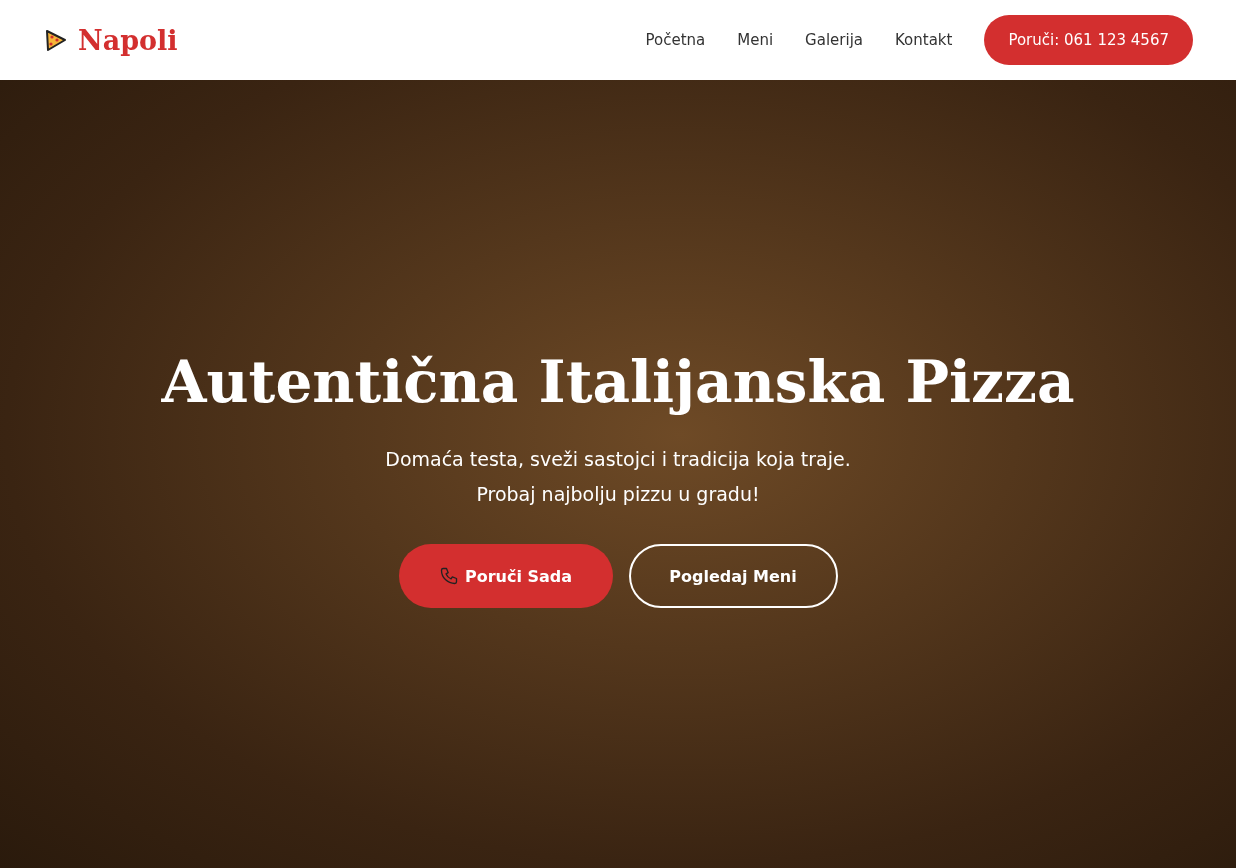 The width and height of the screenshot is (1236, 868). What do you see at coordinates (733, 576) in the screenshot?
I see `view-menu-button: Pogledaj Meni` at bounding box center [733, 576].